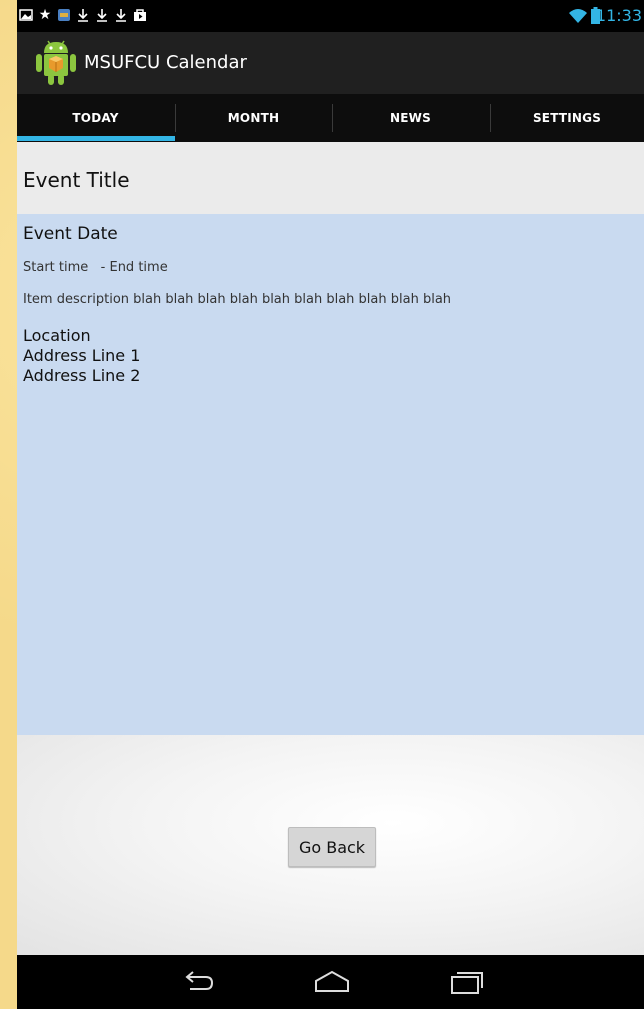 Image resolution: width=644 pixels, height=1009 pixels. What do you see at coordinates (410, 118) in the screenshot?
I see `tab-news: NEWS` at bounding box center [410, 118].